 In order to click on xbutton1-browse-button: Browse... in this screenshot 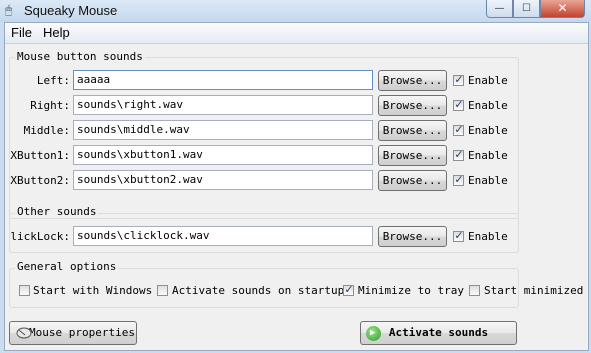, I will do `click(412, 155)`.